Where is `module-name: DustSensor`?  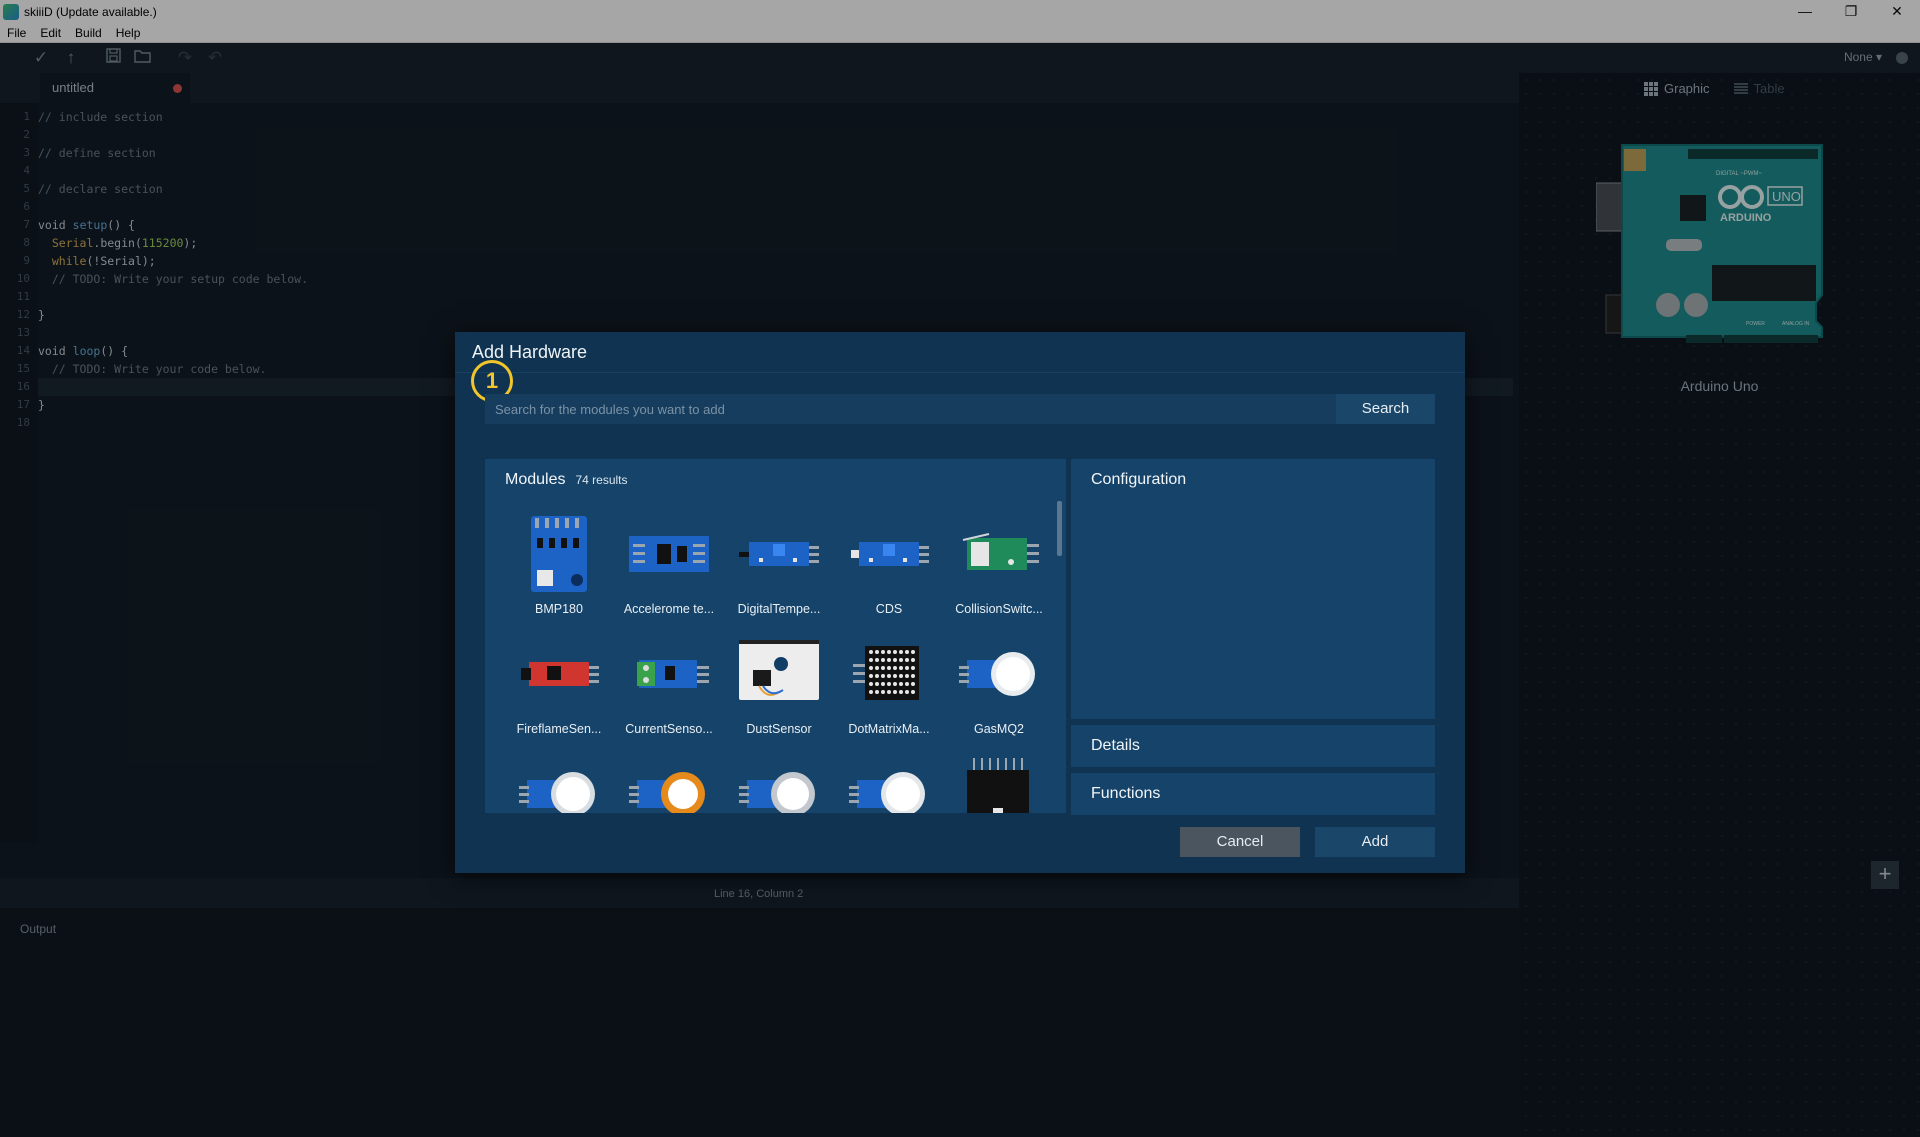
module-name: DustSensor is located at coordinates (779, 729).